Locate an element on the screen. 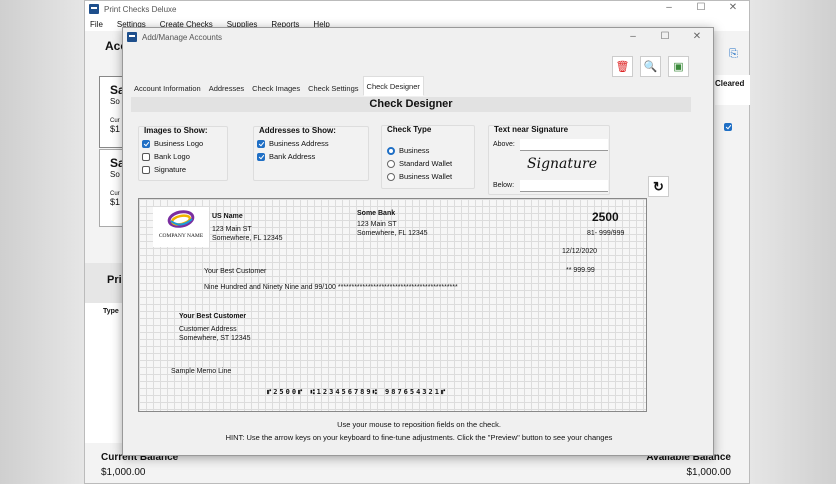 Image resolution: width=836 pixels, height=484 pixels. tab-account-information: Account Information is located at coordinates (167, 87).